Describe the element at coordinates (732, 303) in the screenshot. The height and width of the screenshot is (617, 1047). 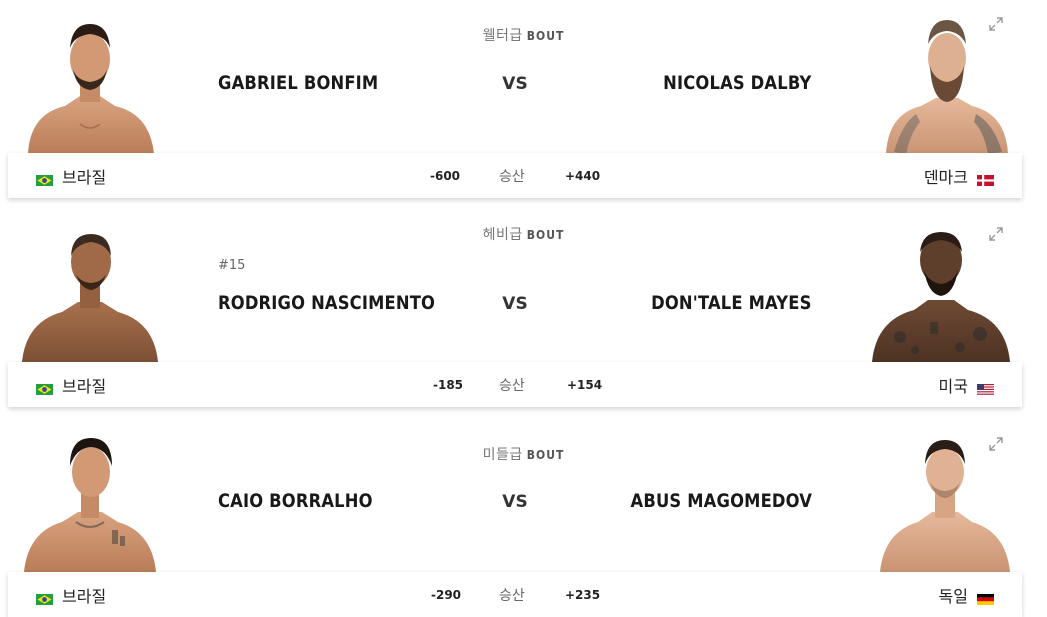
I see `blue-fighter-name: DON'TALE MAYES` at that location.